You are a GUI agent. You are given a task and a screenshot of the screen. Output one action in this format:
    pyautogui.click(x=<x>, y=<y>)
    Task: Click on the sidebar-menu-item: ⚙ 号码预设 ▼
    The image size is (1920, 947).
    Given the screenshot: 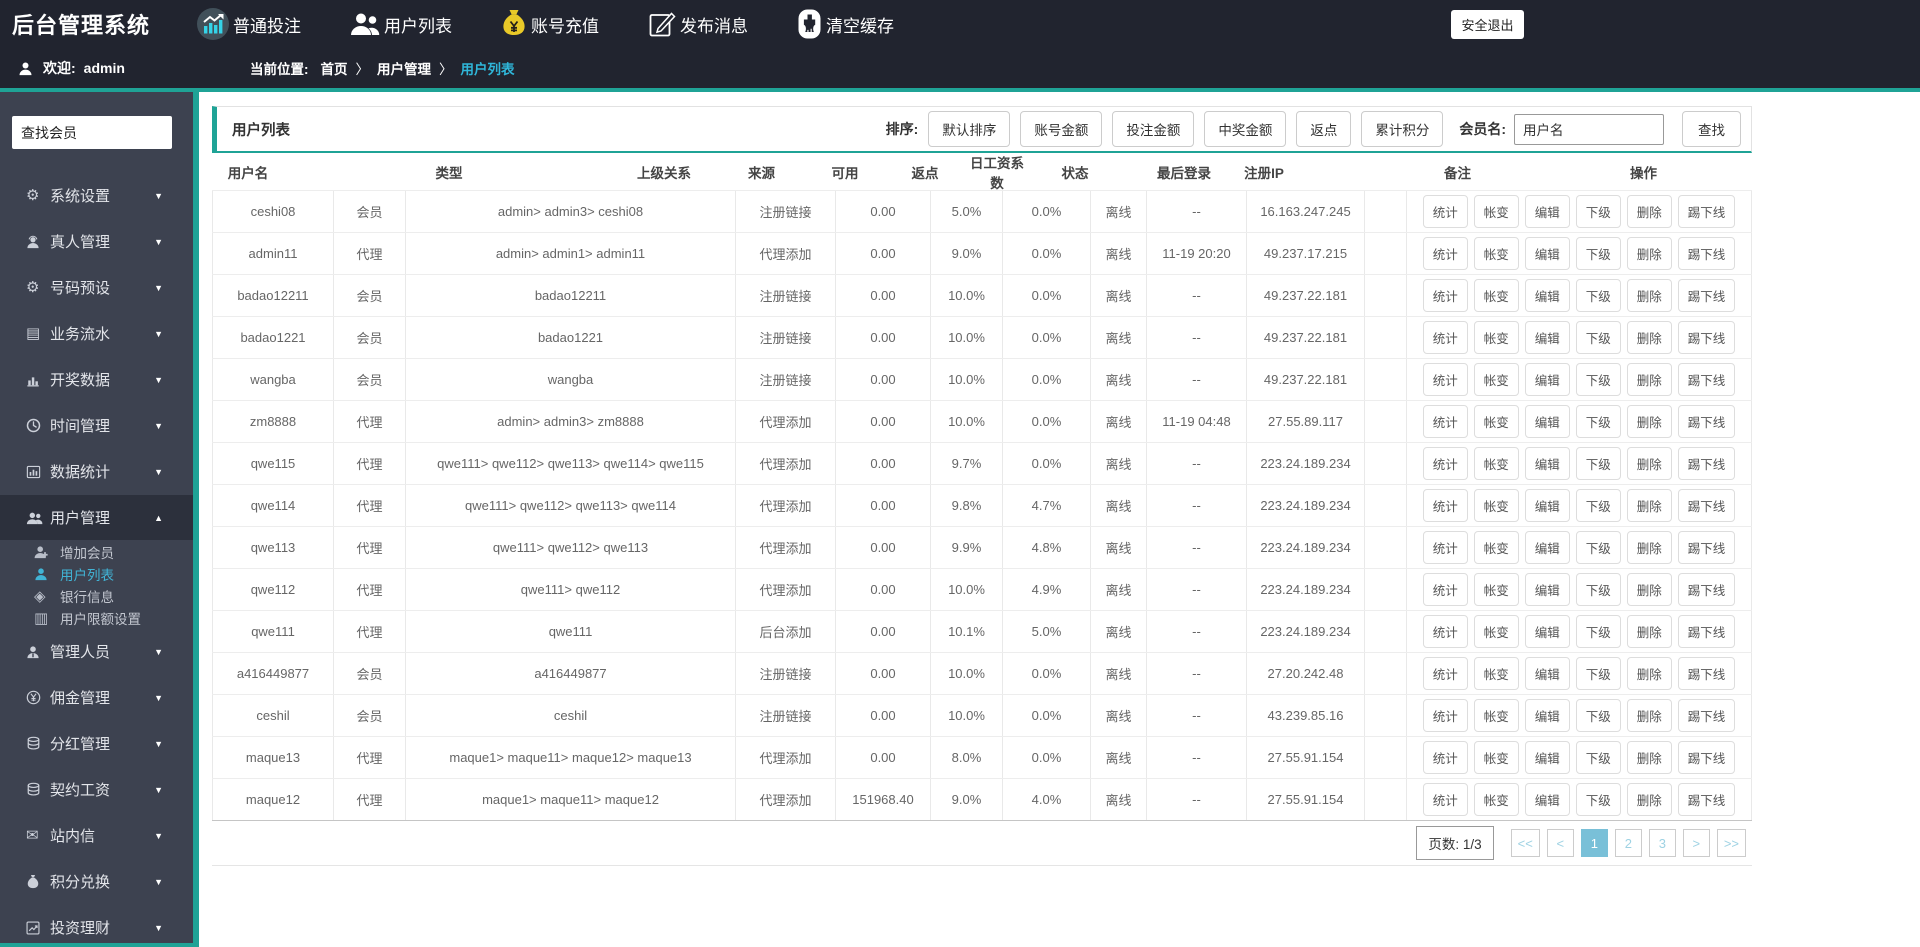 What is the action you would take?
    pyautogui.click(x=96, y=287)
    